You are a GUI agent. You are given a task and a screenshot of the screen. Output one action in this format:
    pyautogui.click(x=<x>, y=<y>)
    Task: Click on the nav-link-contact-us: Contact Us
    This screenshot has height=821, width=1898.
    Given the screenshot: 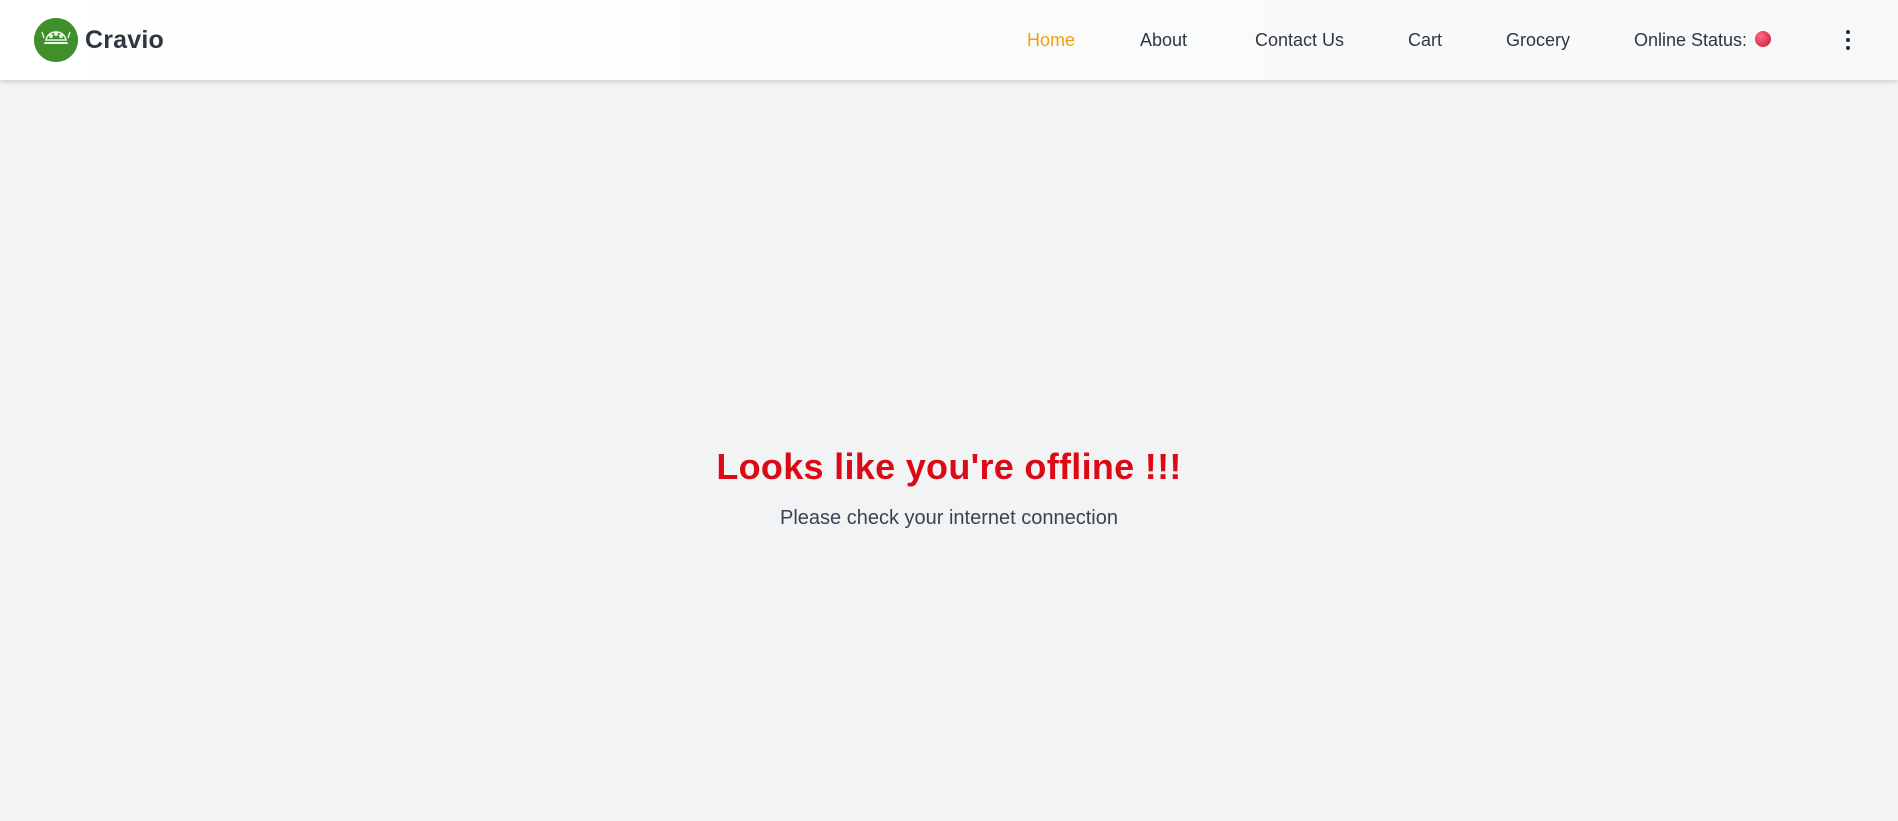 What is the action you would take?
    pyautogui.click(x=1299, y=40)
    